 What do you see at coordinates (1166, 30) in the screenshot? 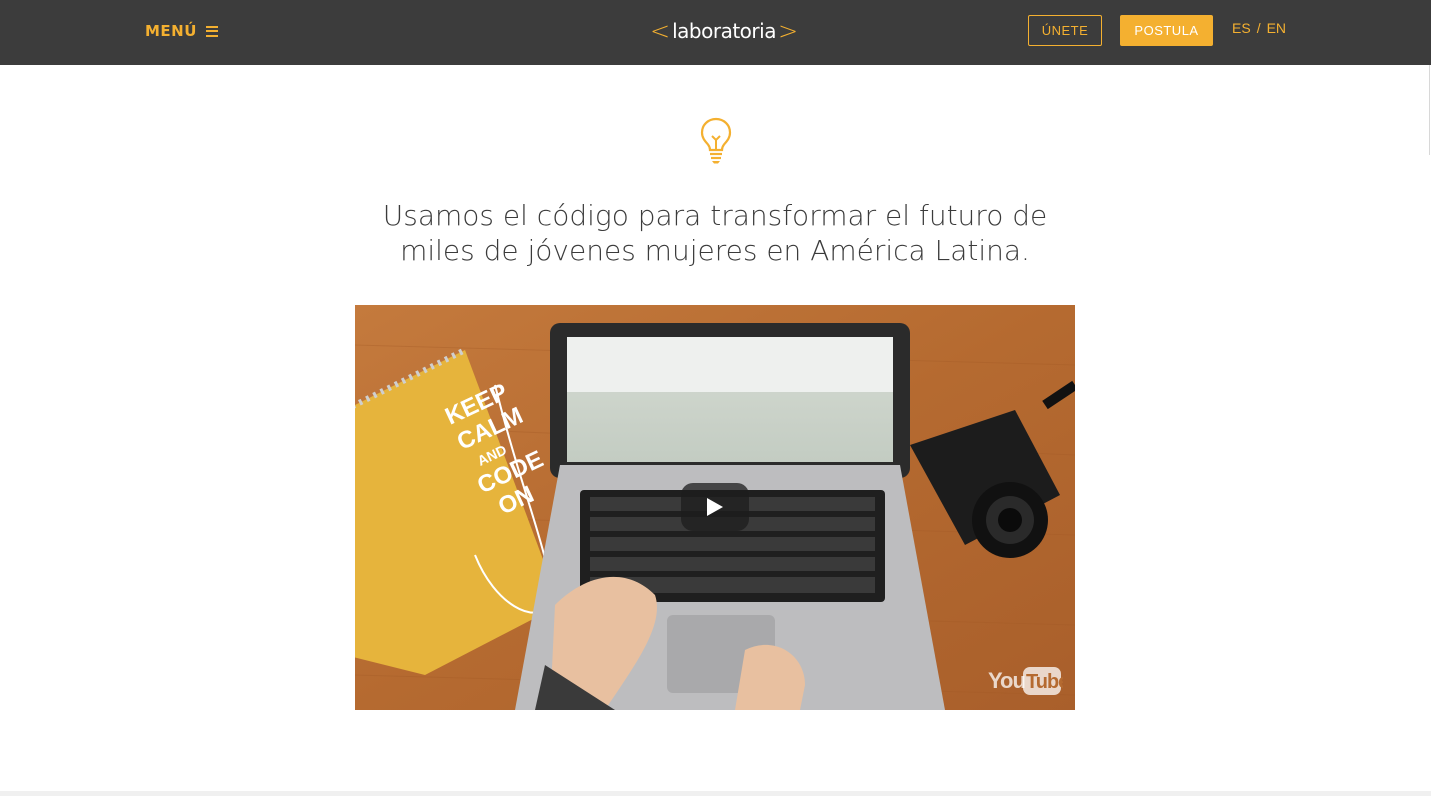
I see `apply-button: POSTULA` at bounding box center [1166, 30].